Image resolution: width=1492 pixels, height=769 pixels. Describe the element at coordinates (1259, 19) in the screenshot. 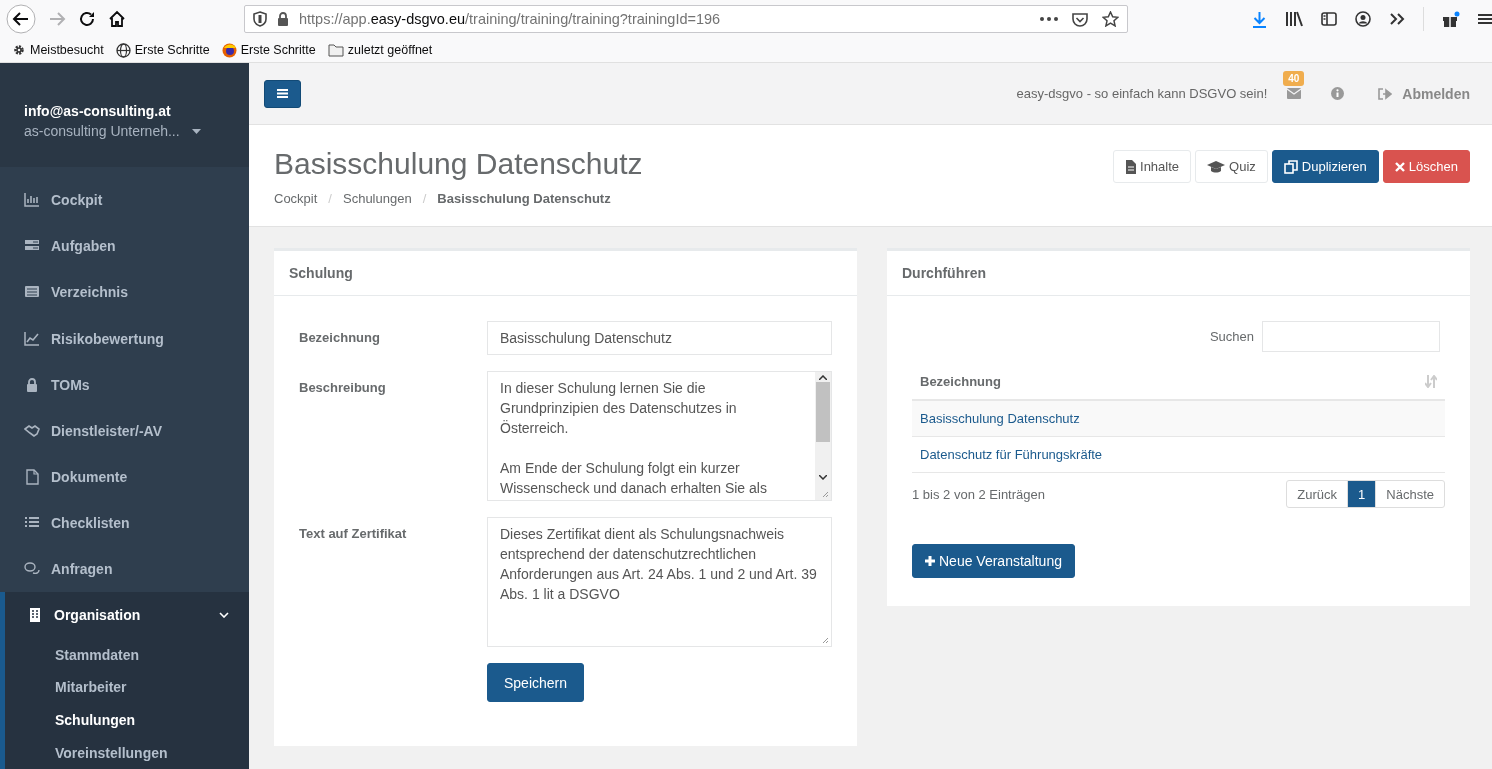

I see `download-icon` at that location.